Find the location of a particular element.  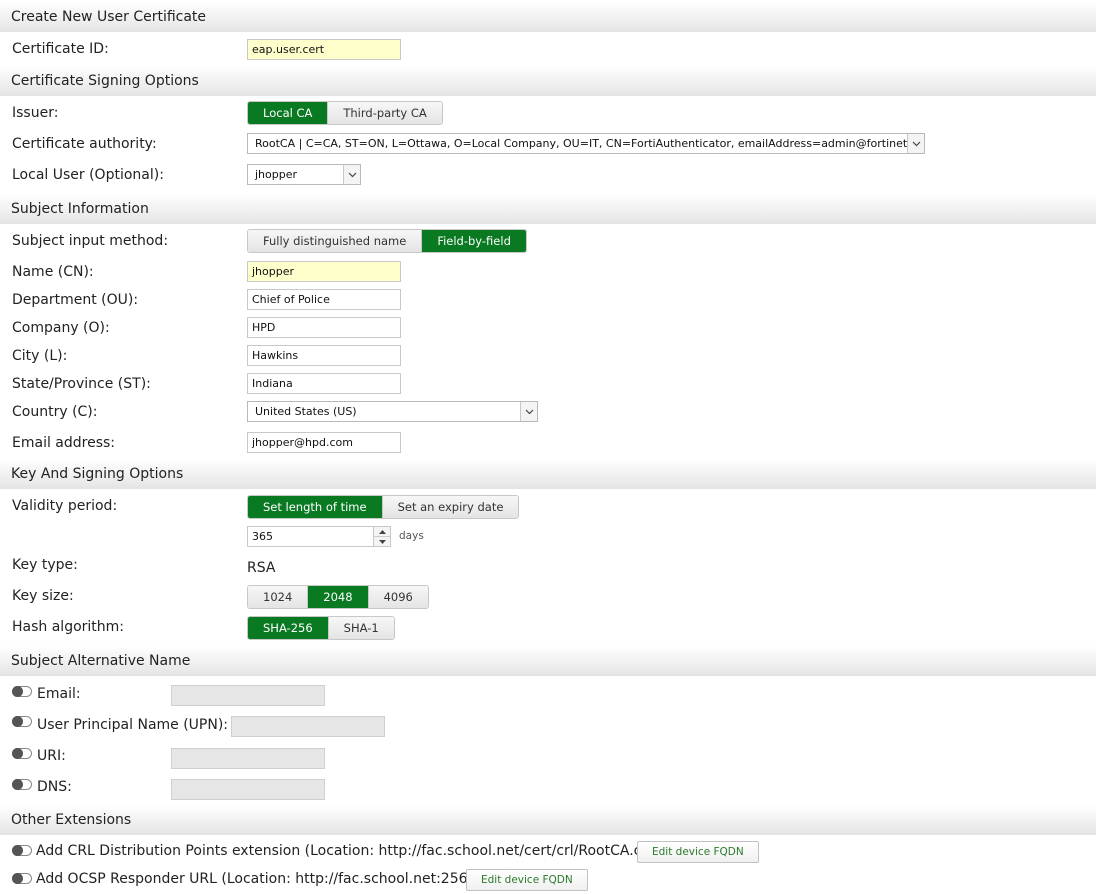

san-uri-toggle is located at coordinates (22, 753).